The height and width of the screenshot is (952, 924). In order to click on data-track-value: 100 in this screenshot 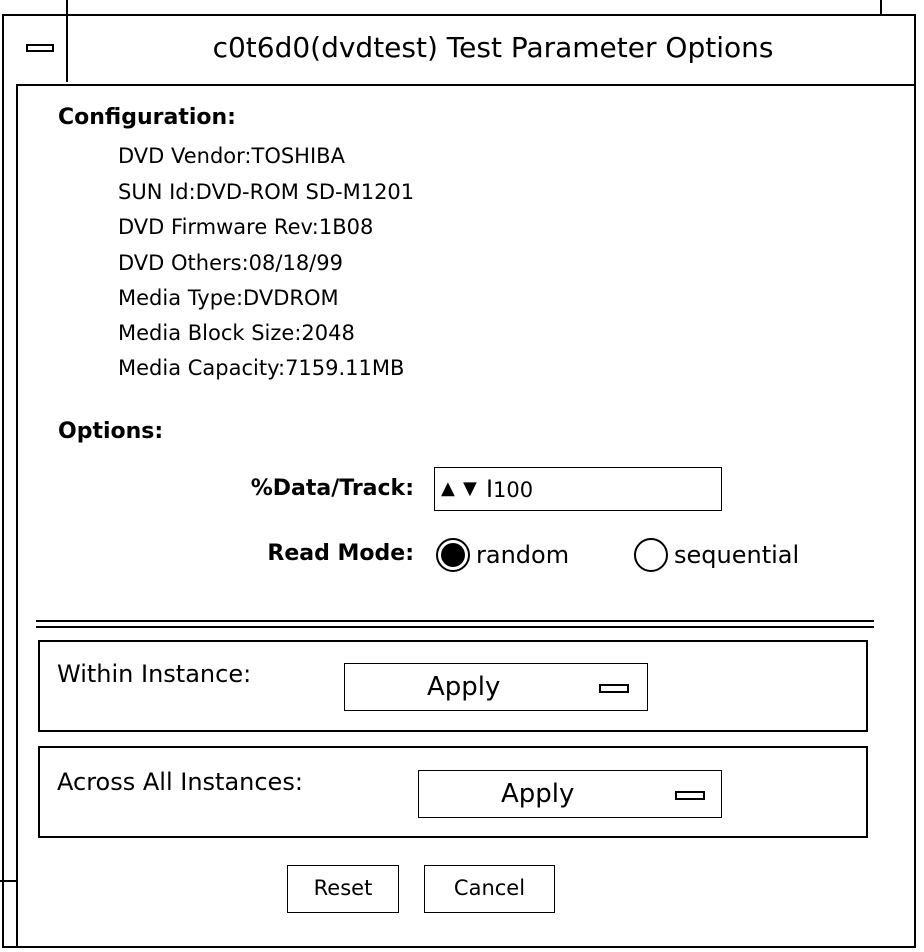, I will do `click(513, 490)`.